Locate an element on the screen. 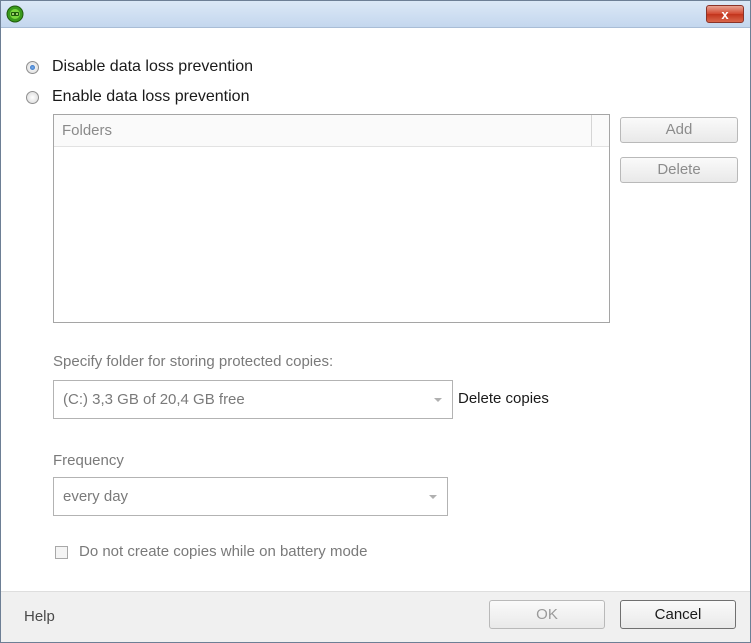  enable-dlp-radio is located at coordinates (32, 97).